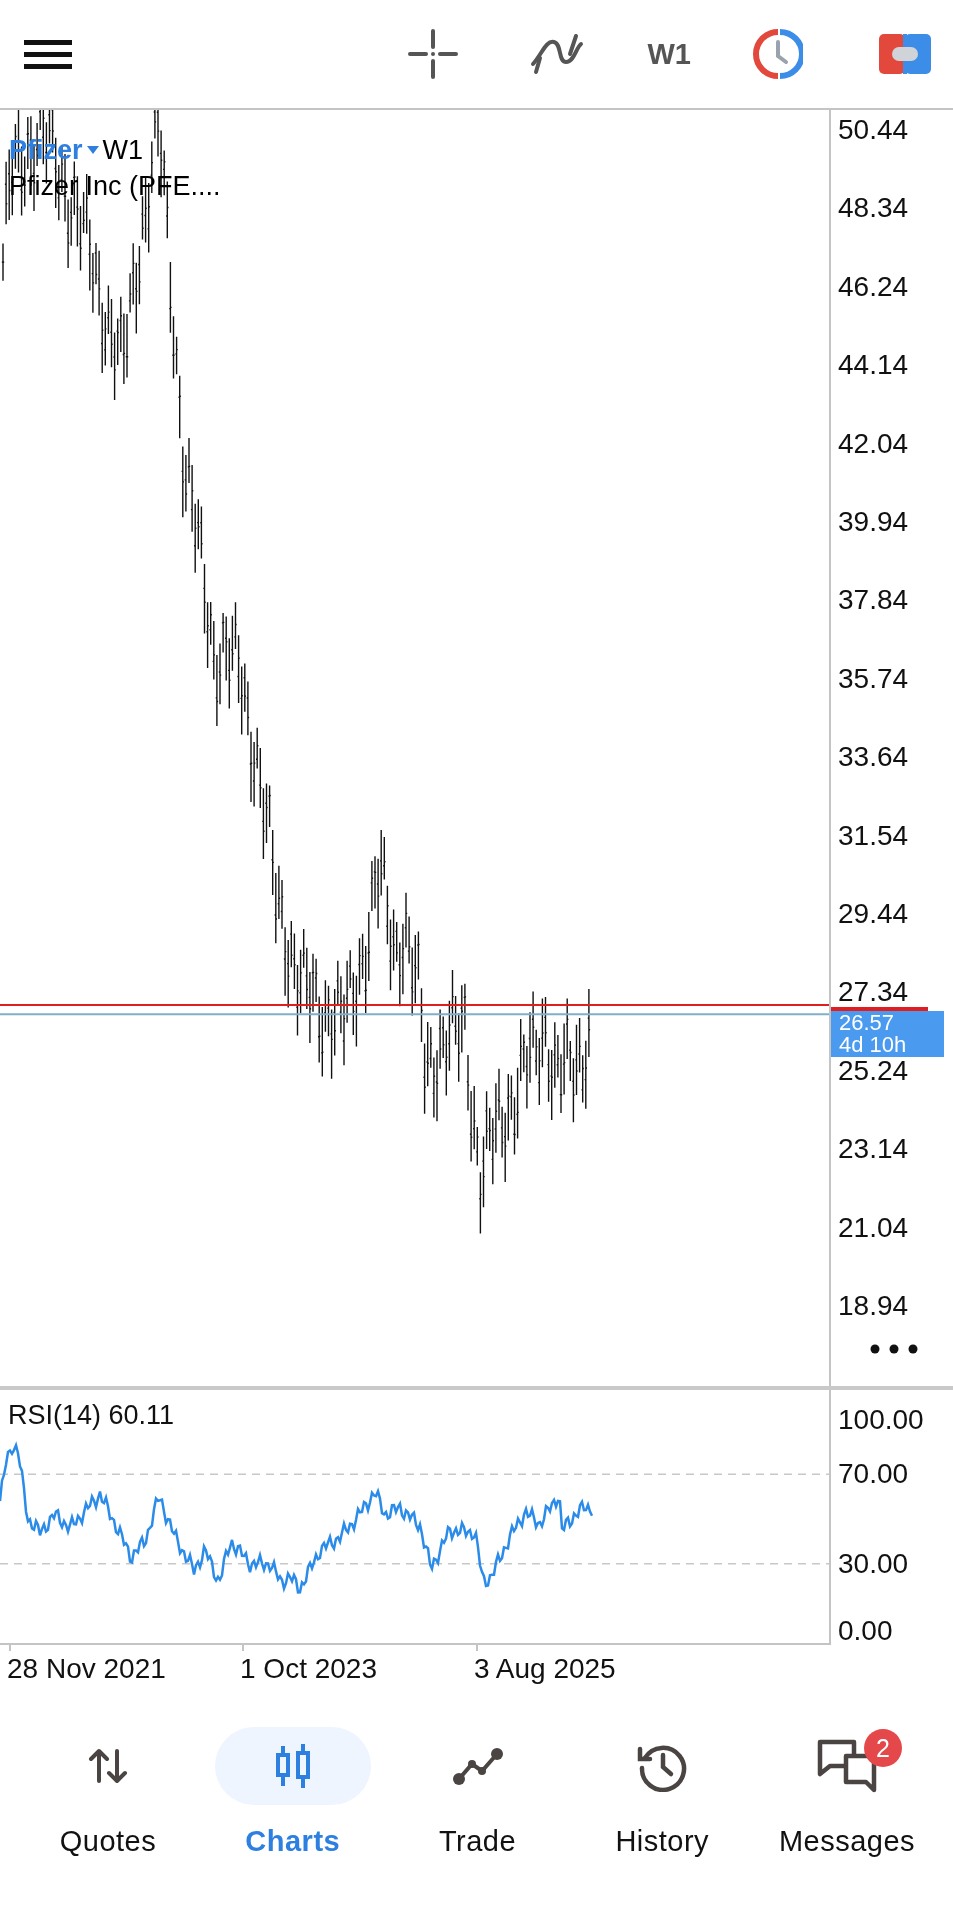 This screenshot has width=953, height=1920. I want to click on indicator-icon, so click(556, 54).